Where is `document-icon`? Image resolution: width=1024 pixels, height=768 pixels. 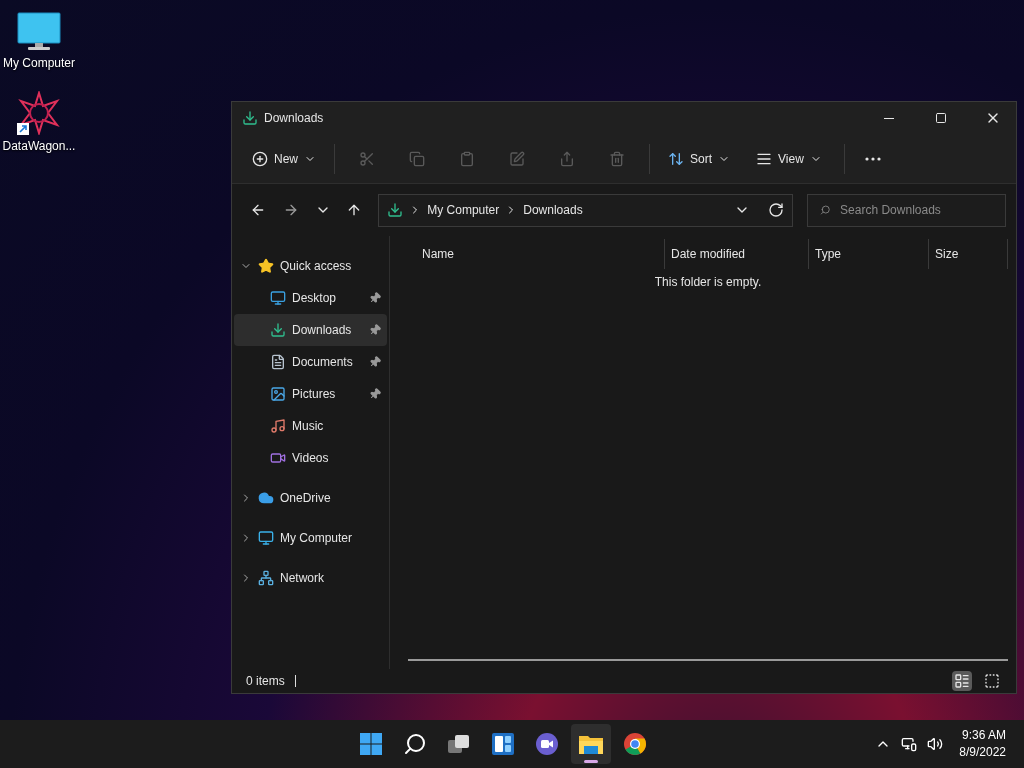
document-icon is located at coordinates (278, 362).